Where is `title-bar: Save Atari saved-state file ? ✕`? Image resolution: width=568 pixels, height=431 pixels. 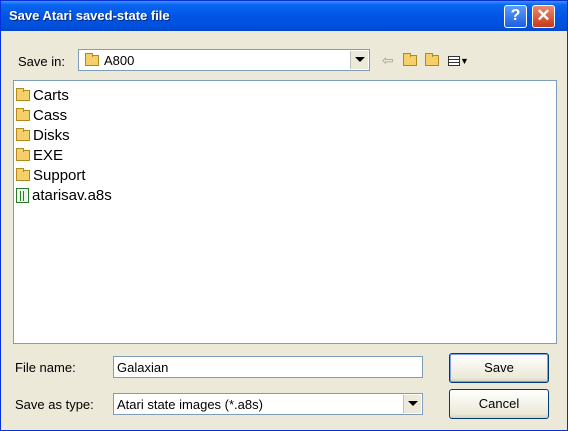 title-bar: Save Atari saved-state file ? ✕ is located at coordinates (284, 16).